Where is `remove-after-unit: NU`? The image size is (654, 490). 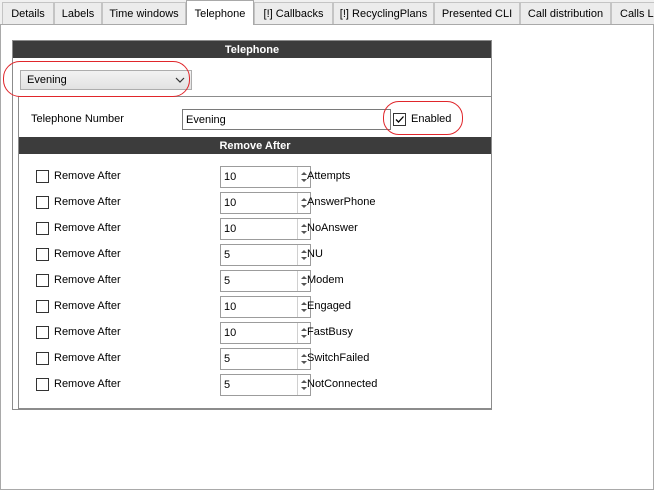
remove-after-unit: NU is located at coordinates (315, 254).